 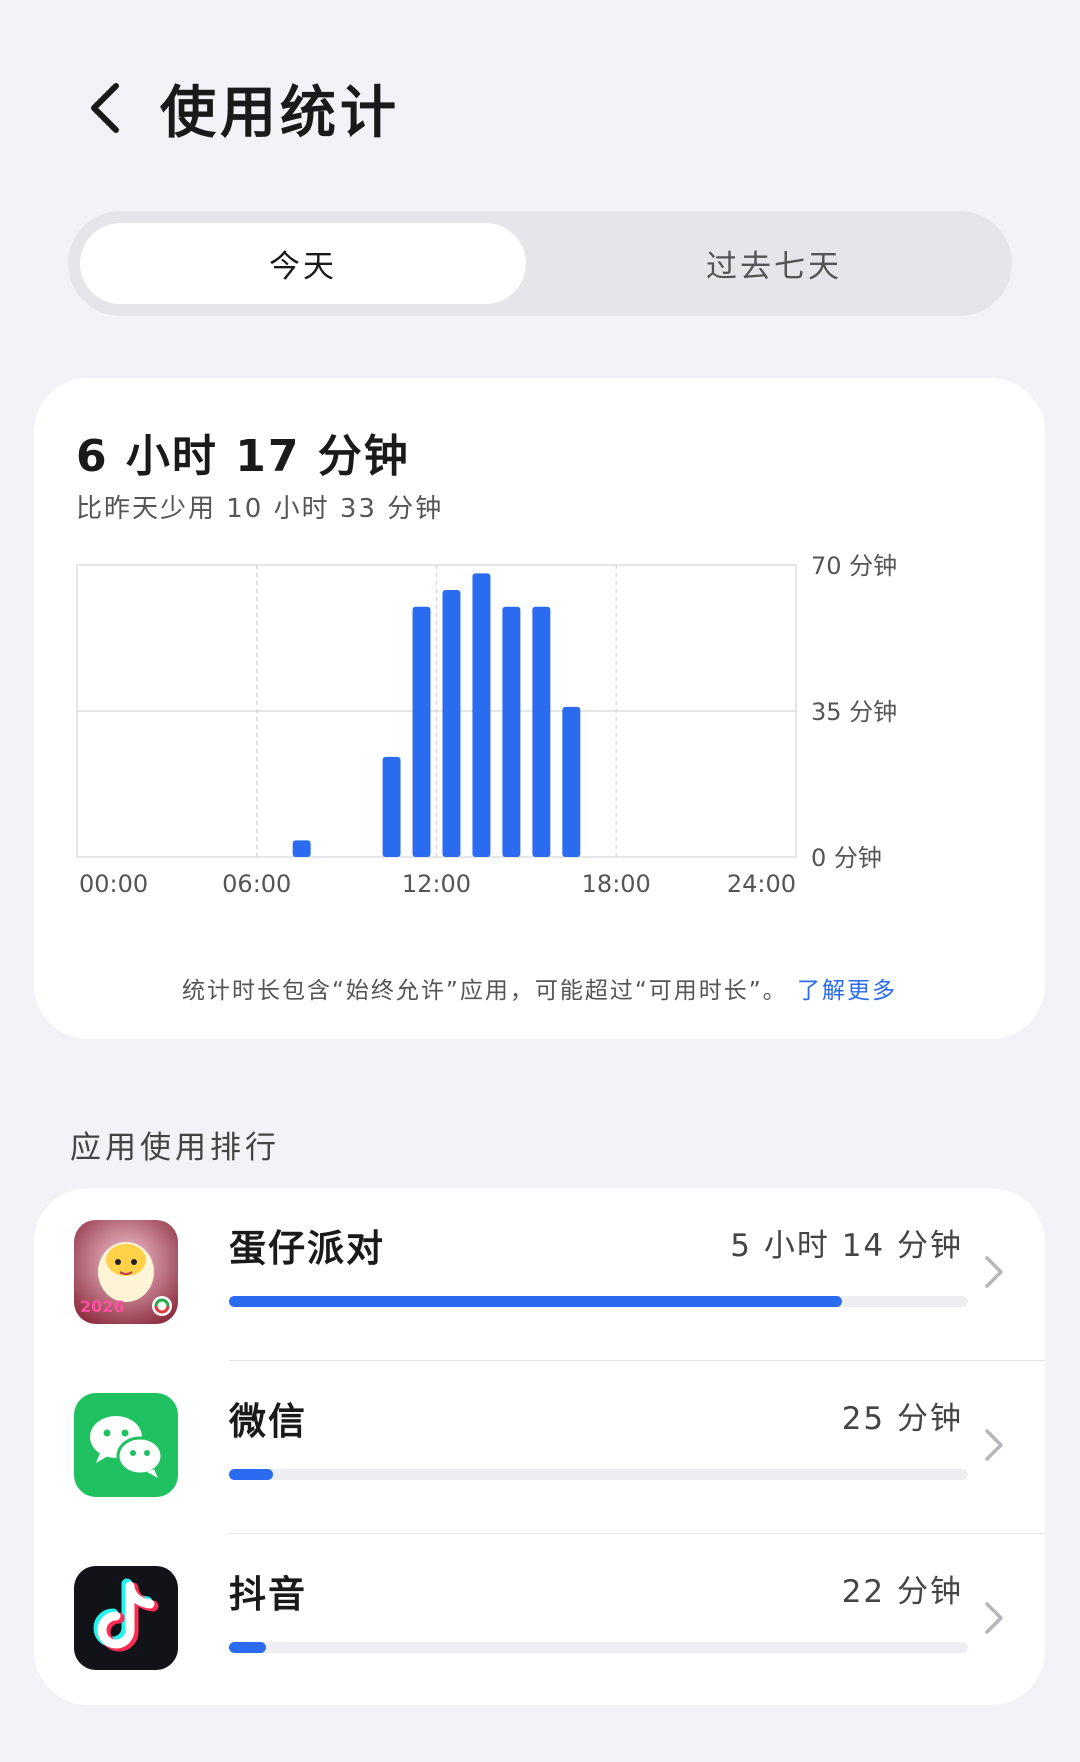 I want to click on header: 使用统计, so click(x=540, y=105).